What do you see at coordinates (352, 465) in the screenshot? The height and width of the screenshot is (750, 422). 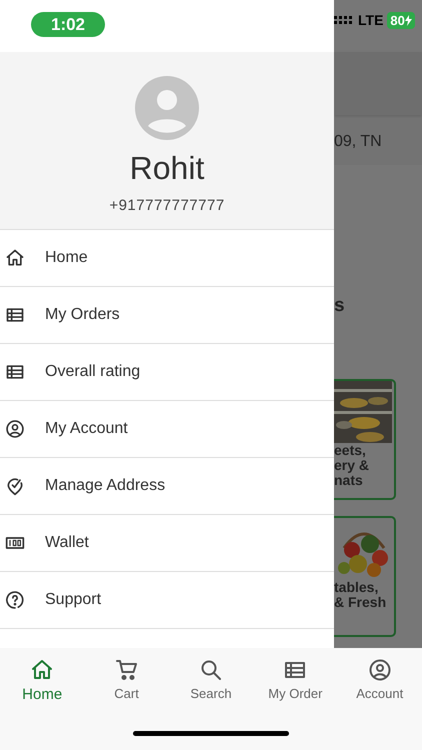 I see `category-label: ery &` at bounding box center [352, 465].